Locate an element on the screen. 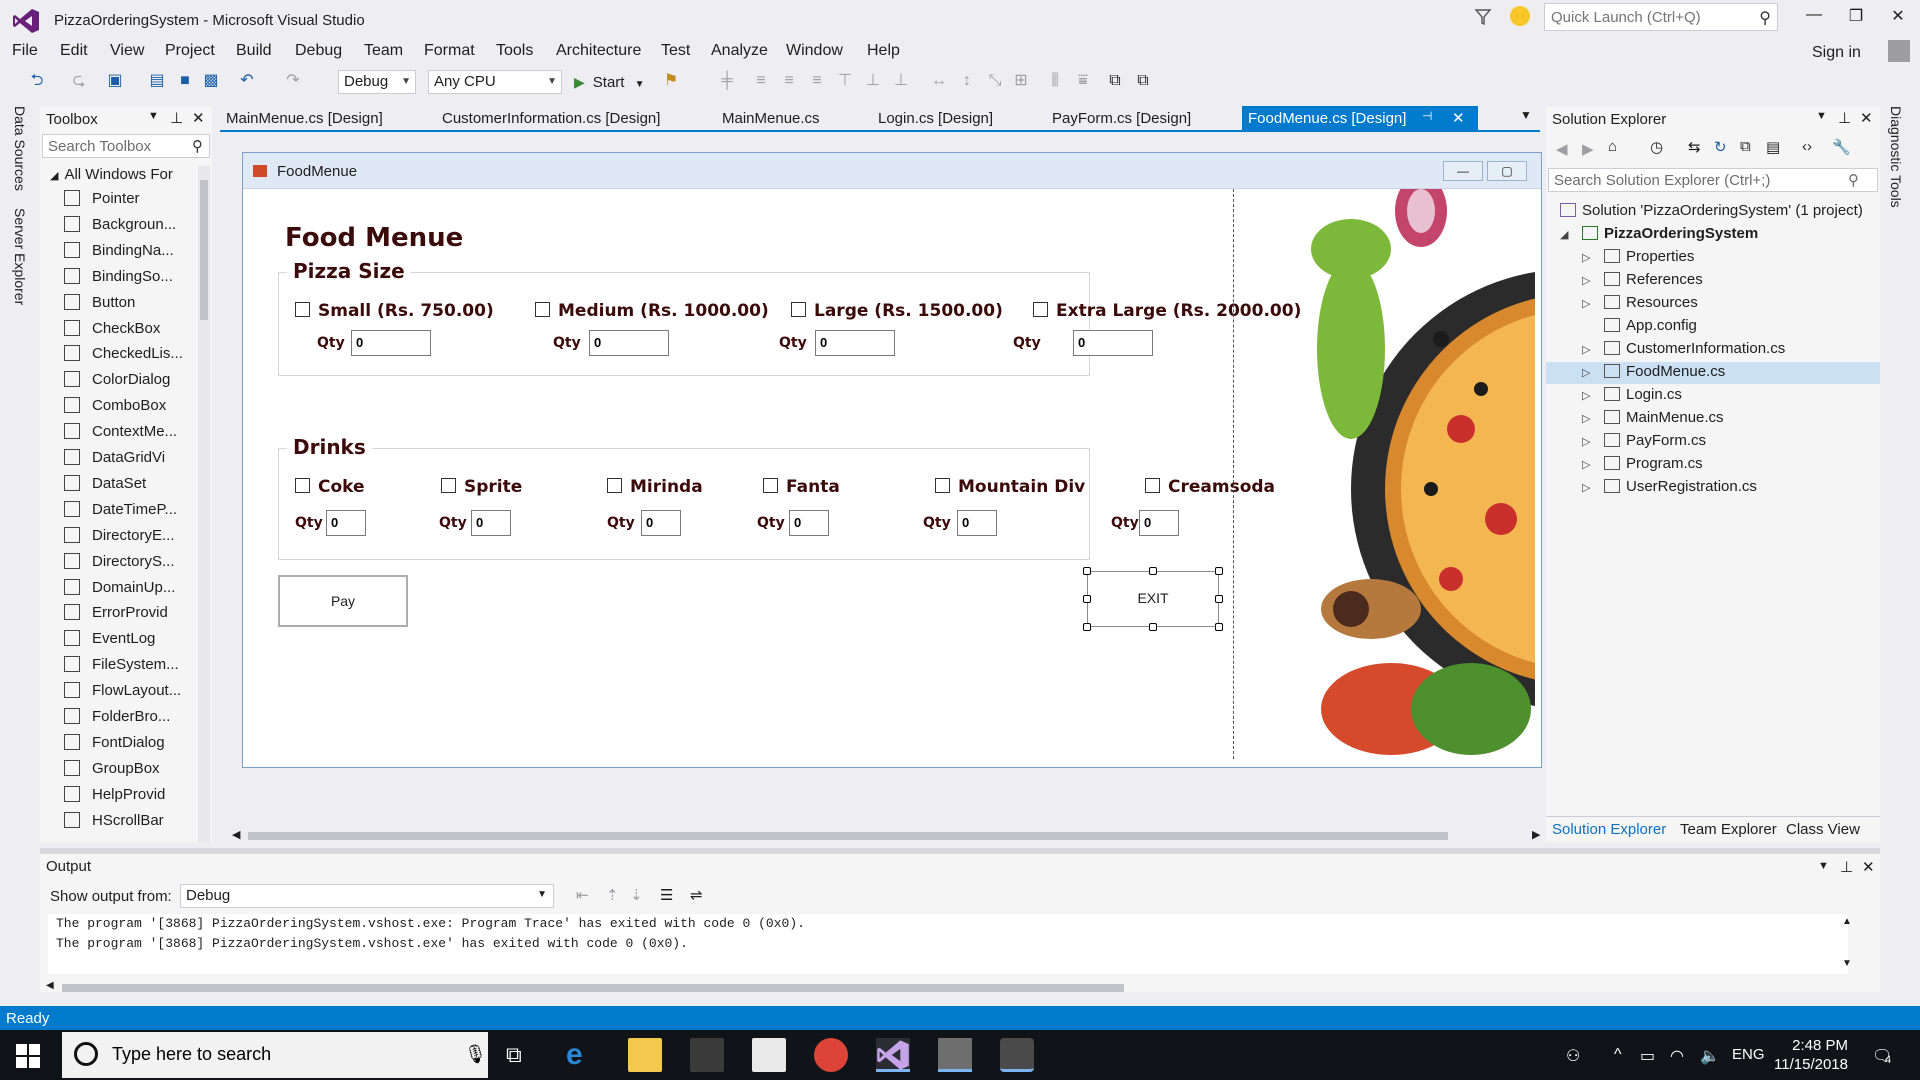 This screenshot has width=1920, height=1080. file-explorer-icon is located at coordinates (645, 1055).